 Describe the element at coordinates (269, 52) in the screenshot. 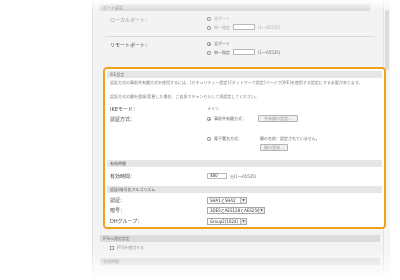

I see `remote-port-range: (1〜65535)` at that location.